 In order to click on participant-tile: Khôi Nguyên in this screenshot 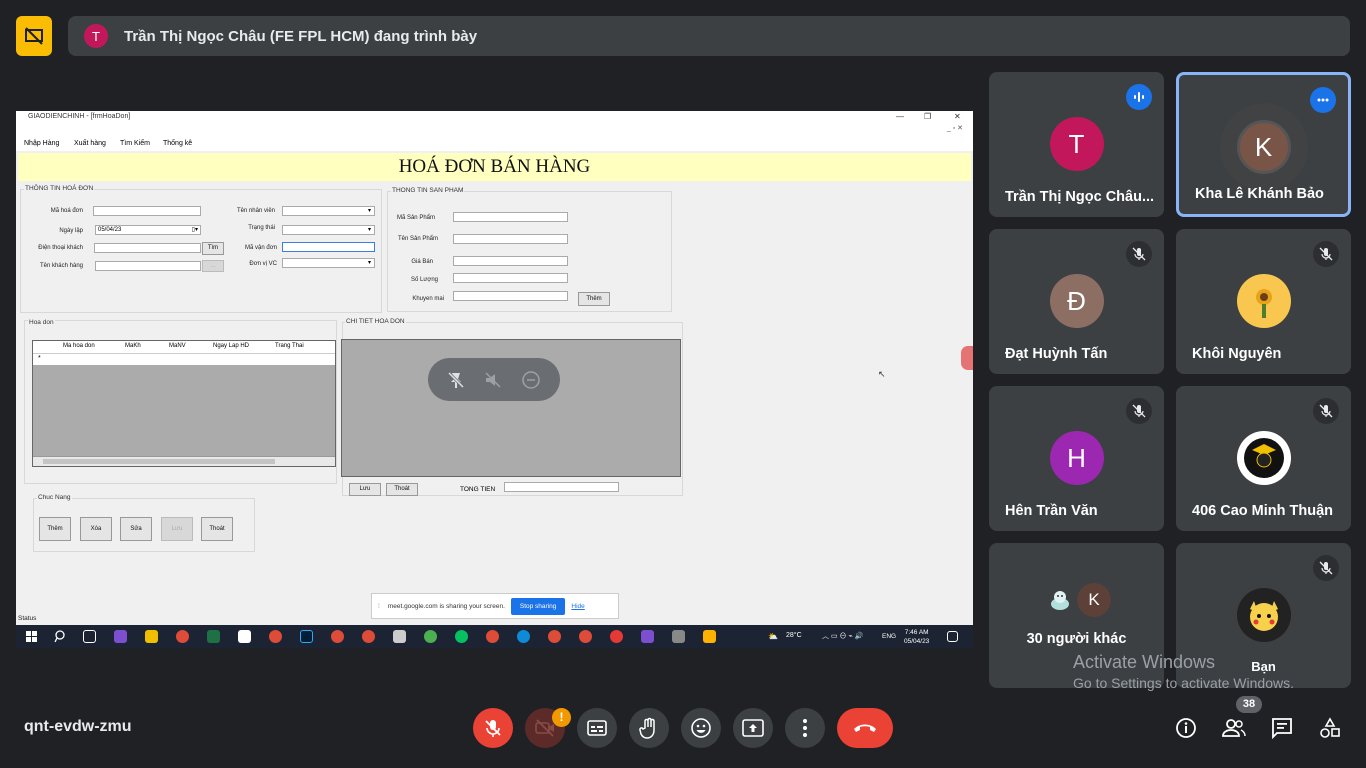, I will do `click(1263, 301)`.